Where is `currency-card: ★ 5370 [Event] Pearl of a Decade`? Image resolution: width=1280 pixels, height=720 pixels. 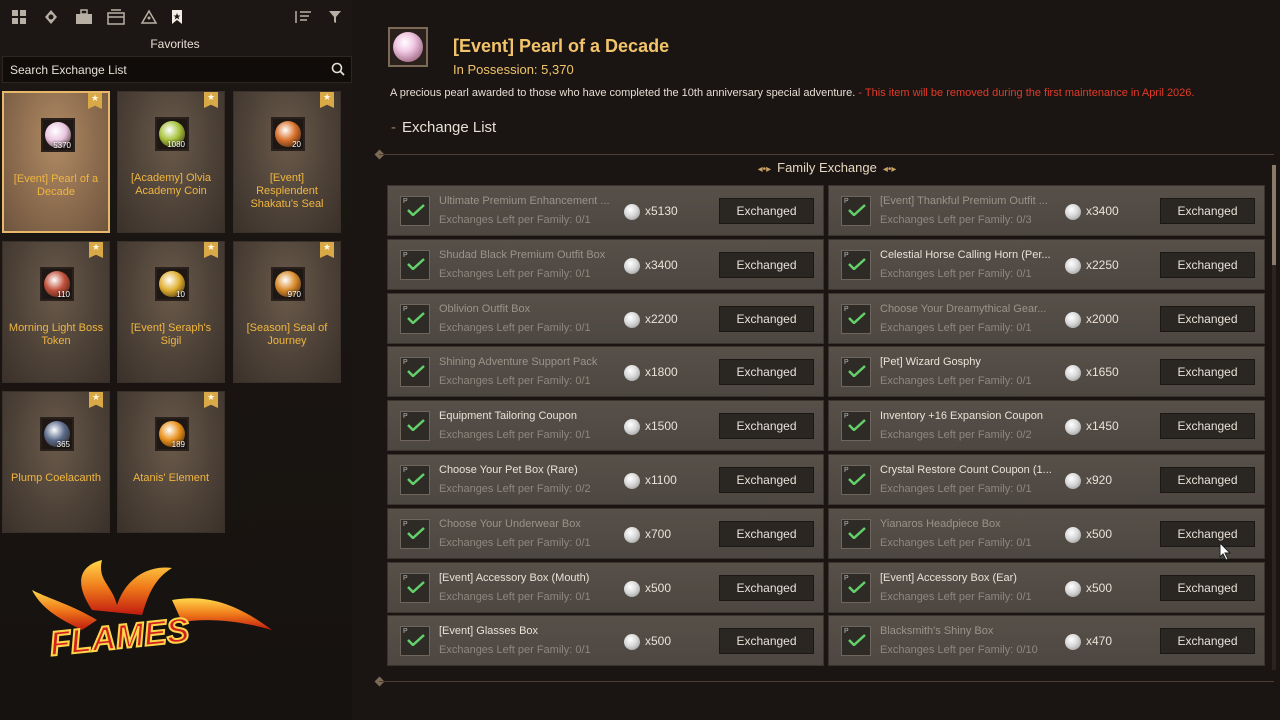 currency-card: ★ 5370 [Event] Pearl of a Decade is located at coordinates (56, 162).